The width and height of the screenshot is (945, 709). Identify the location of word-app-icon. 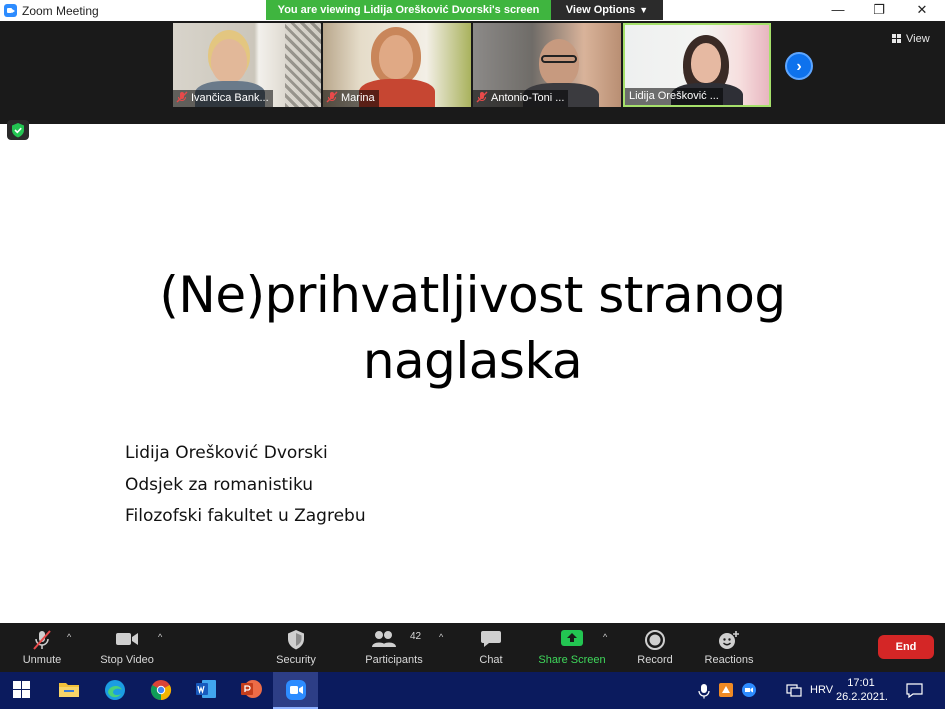
(206, 689).